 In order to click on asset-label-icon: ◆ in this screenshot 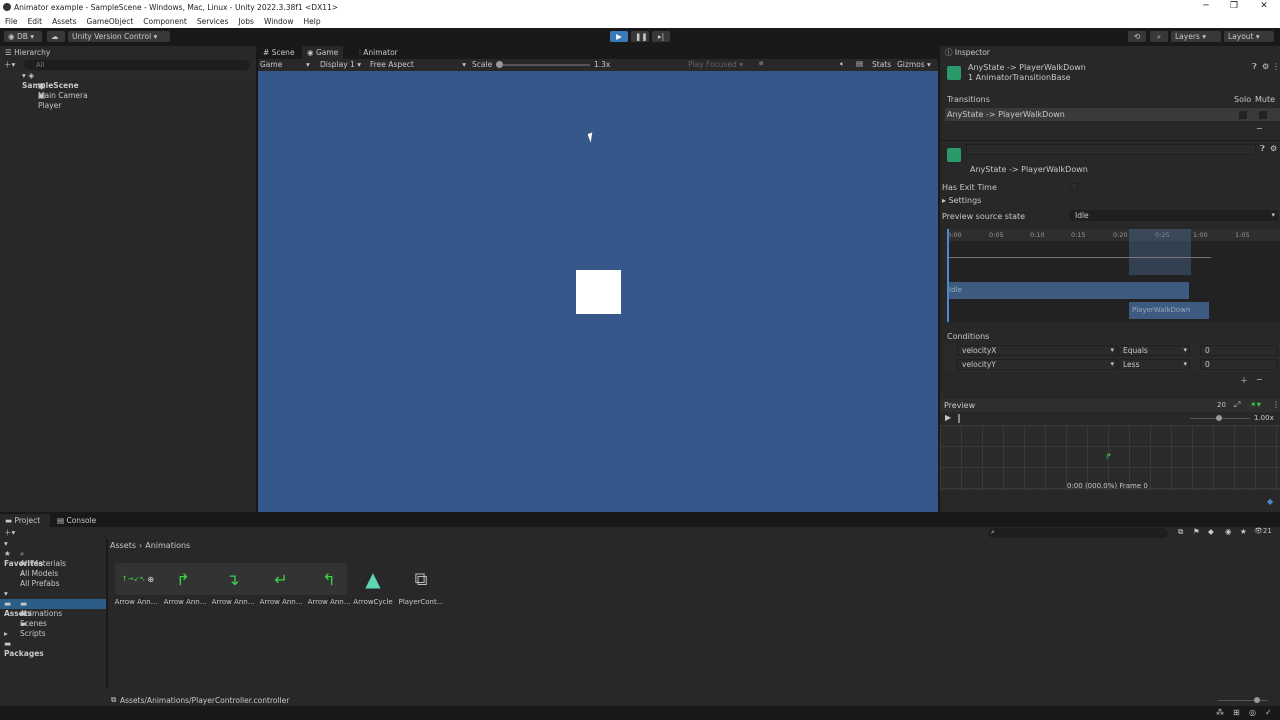, I will do `click(1270, 501)`.